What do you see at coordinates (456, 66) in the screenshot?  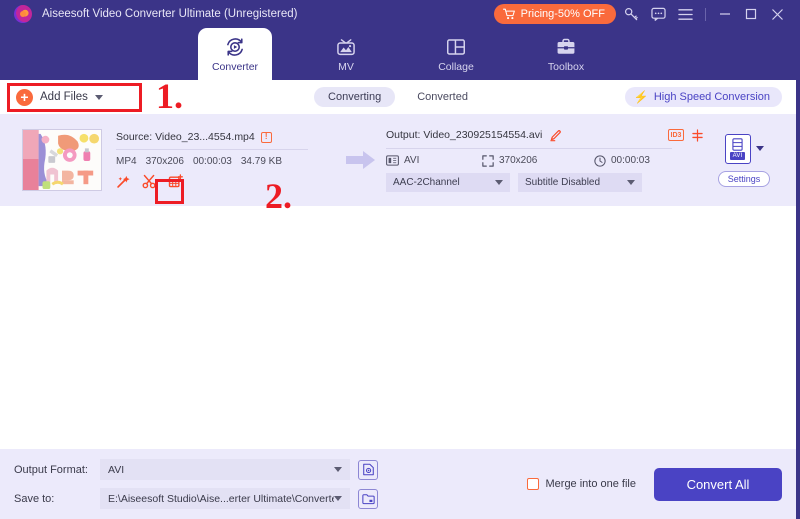 I see `tab-collage-label: Collage` at bounding box center [456, 66].